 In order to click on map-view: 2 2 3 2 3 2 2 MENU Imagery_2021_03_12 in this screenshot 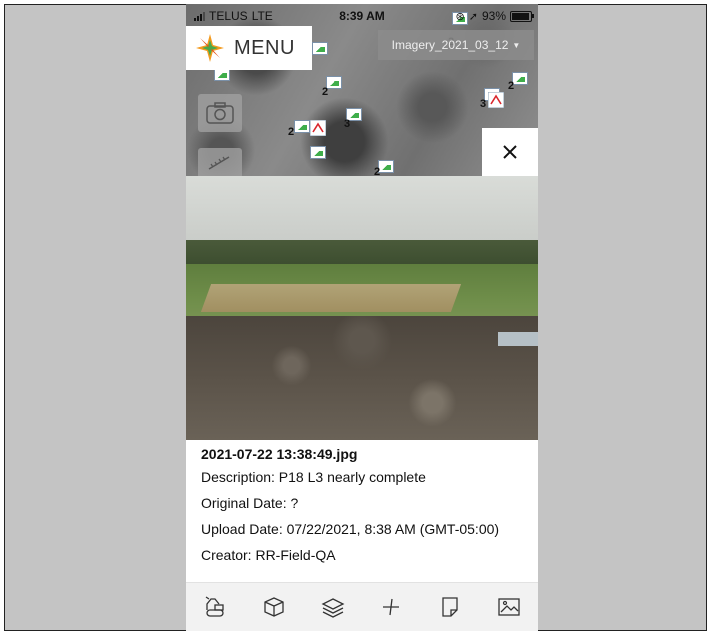, I will do `click(362, 90)`.